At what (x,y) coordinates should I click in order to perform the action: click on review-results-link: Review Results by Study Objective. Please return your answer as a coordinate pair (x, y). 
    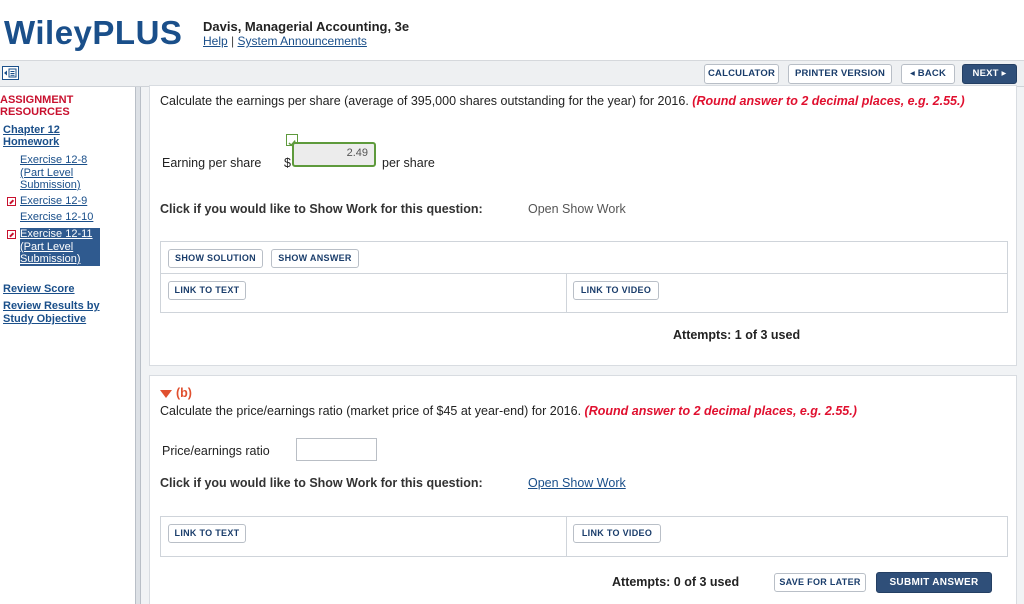
    Looking at the image, I should click on (63, 313).